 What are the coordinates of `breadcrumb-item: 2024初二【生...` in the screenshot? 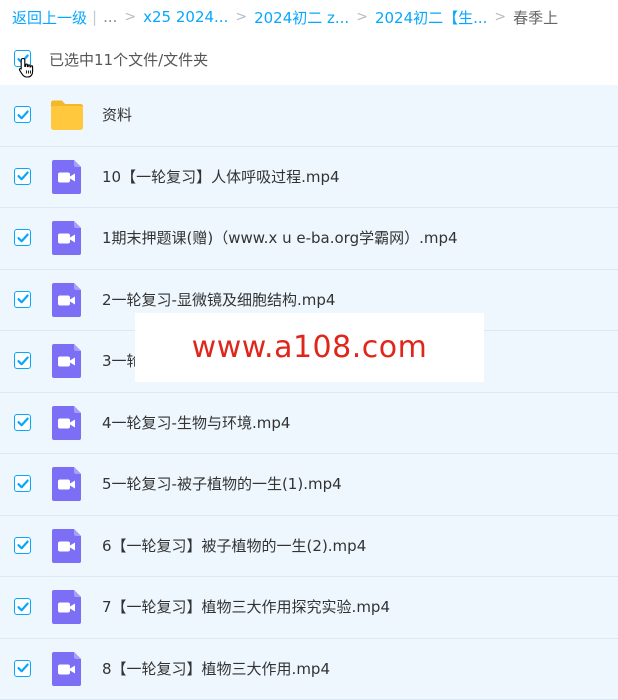 It's located at (431, 17).